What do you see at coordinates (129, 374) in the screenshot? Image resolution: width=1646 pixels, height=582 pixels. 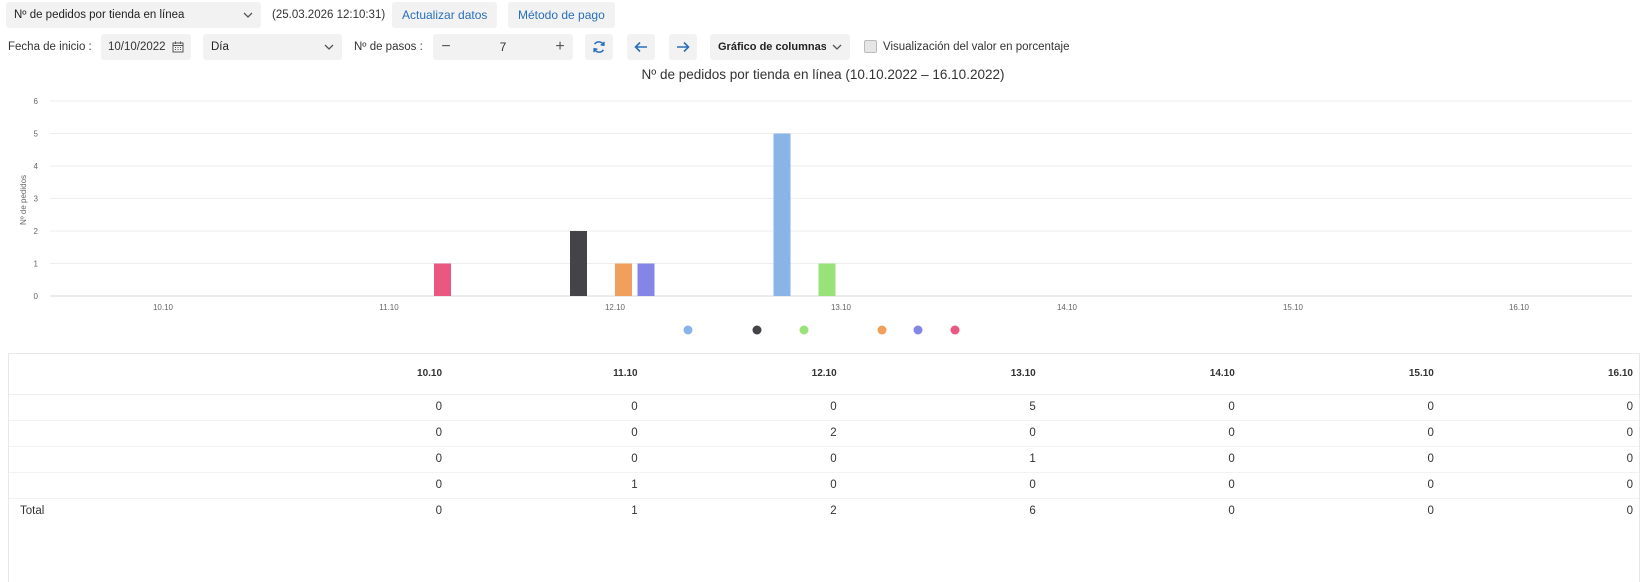 I see `table-header-empty` at bounding box center [129, 374].